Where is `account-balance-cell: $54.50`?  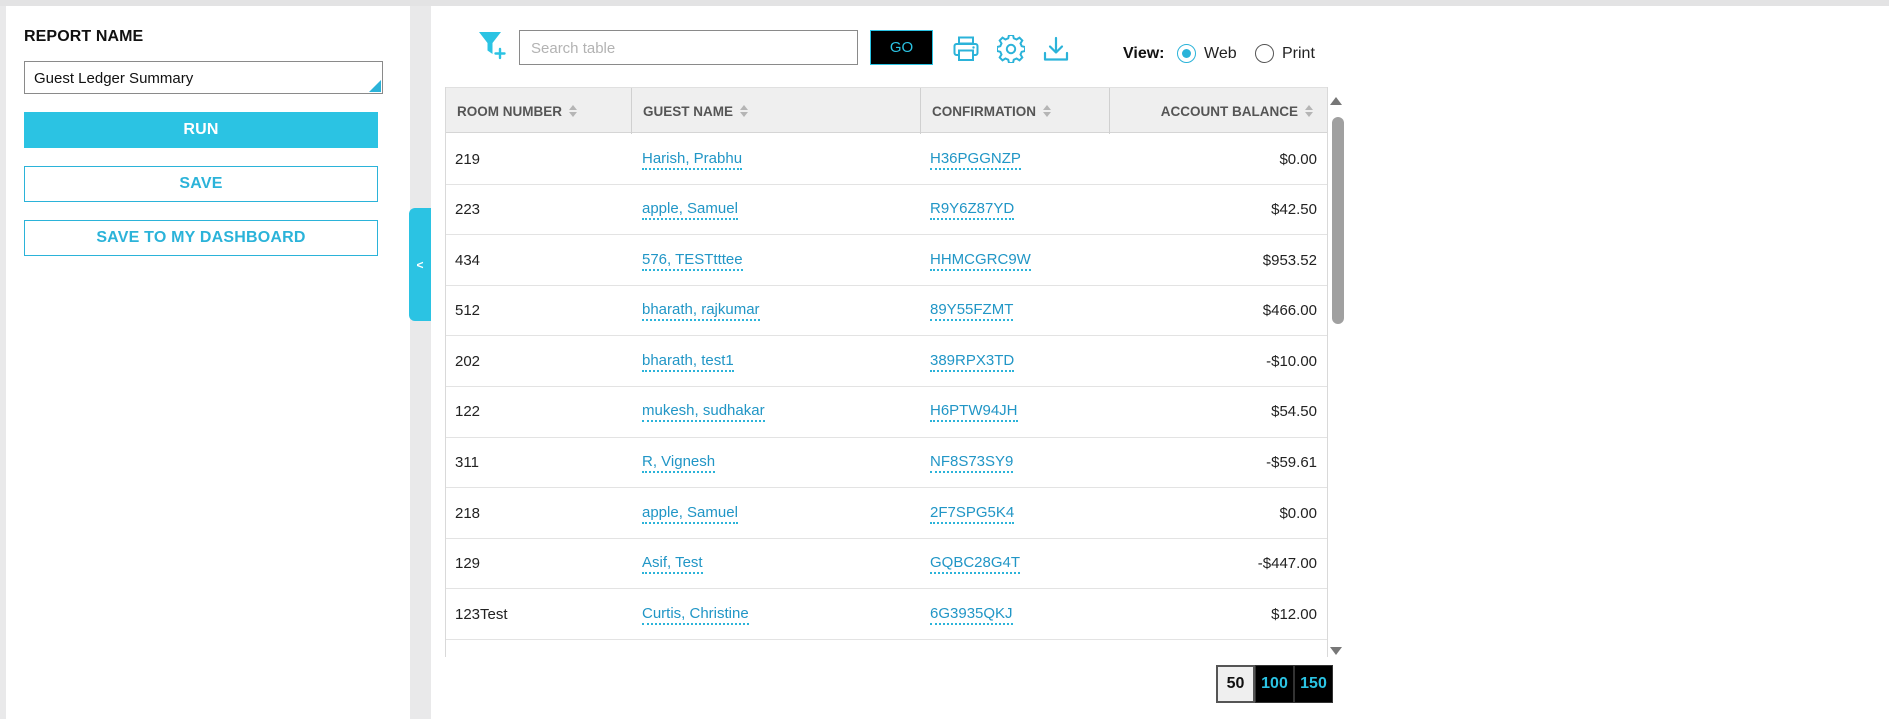 account-balance-cell: $54.50 is located at coordinates (1294, 412).